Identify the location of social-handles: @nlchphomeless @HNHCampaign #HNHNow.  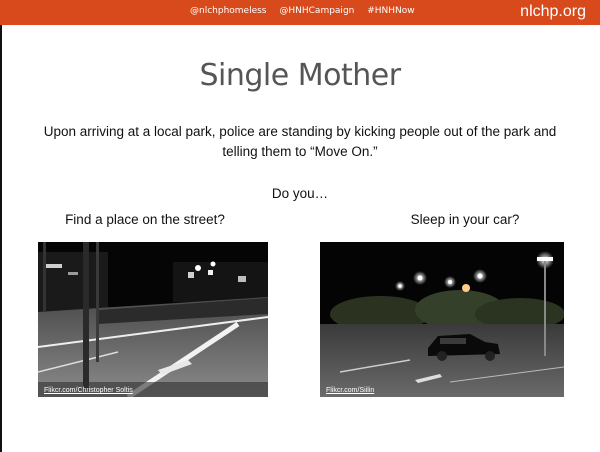
(307, 11).